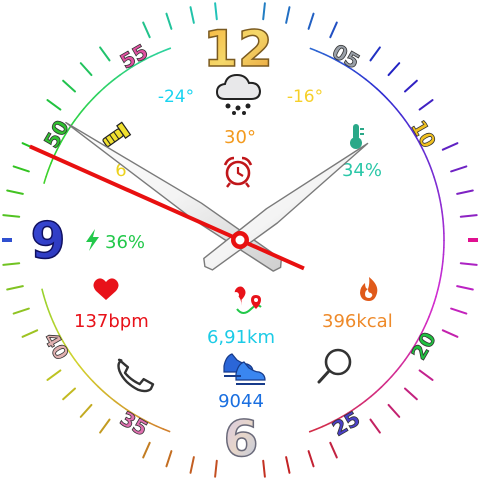 This screenshot has height=480, width=480. Describe the element at coordinates (247, 300) in the screenshot. I see `route-pin-icon` at that location.